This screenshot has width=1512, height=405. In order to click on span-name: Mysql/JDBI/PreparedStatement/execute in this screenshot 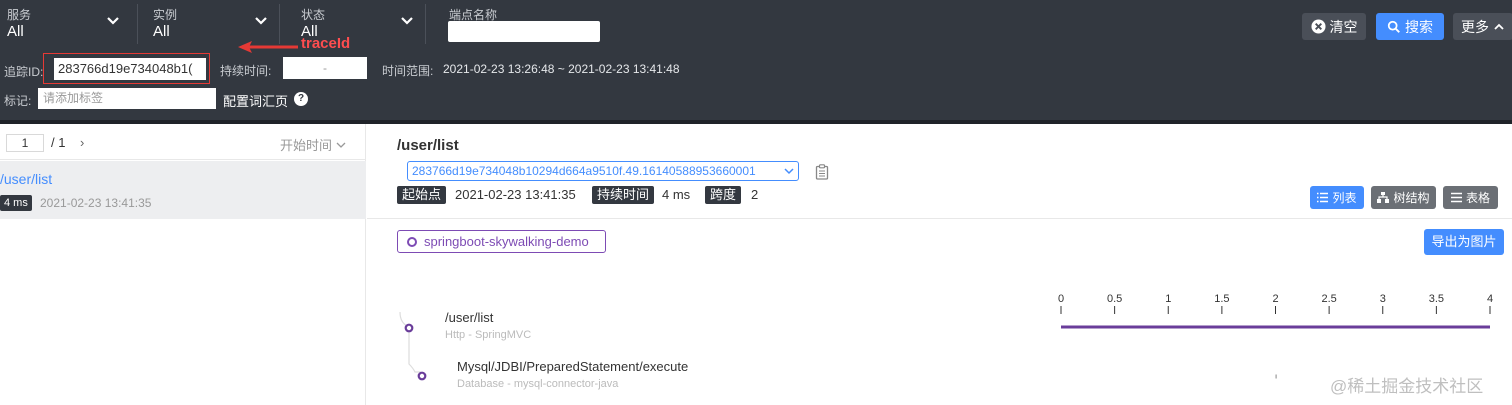, I will do `click(572, 366)`.